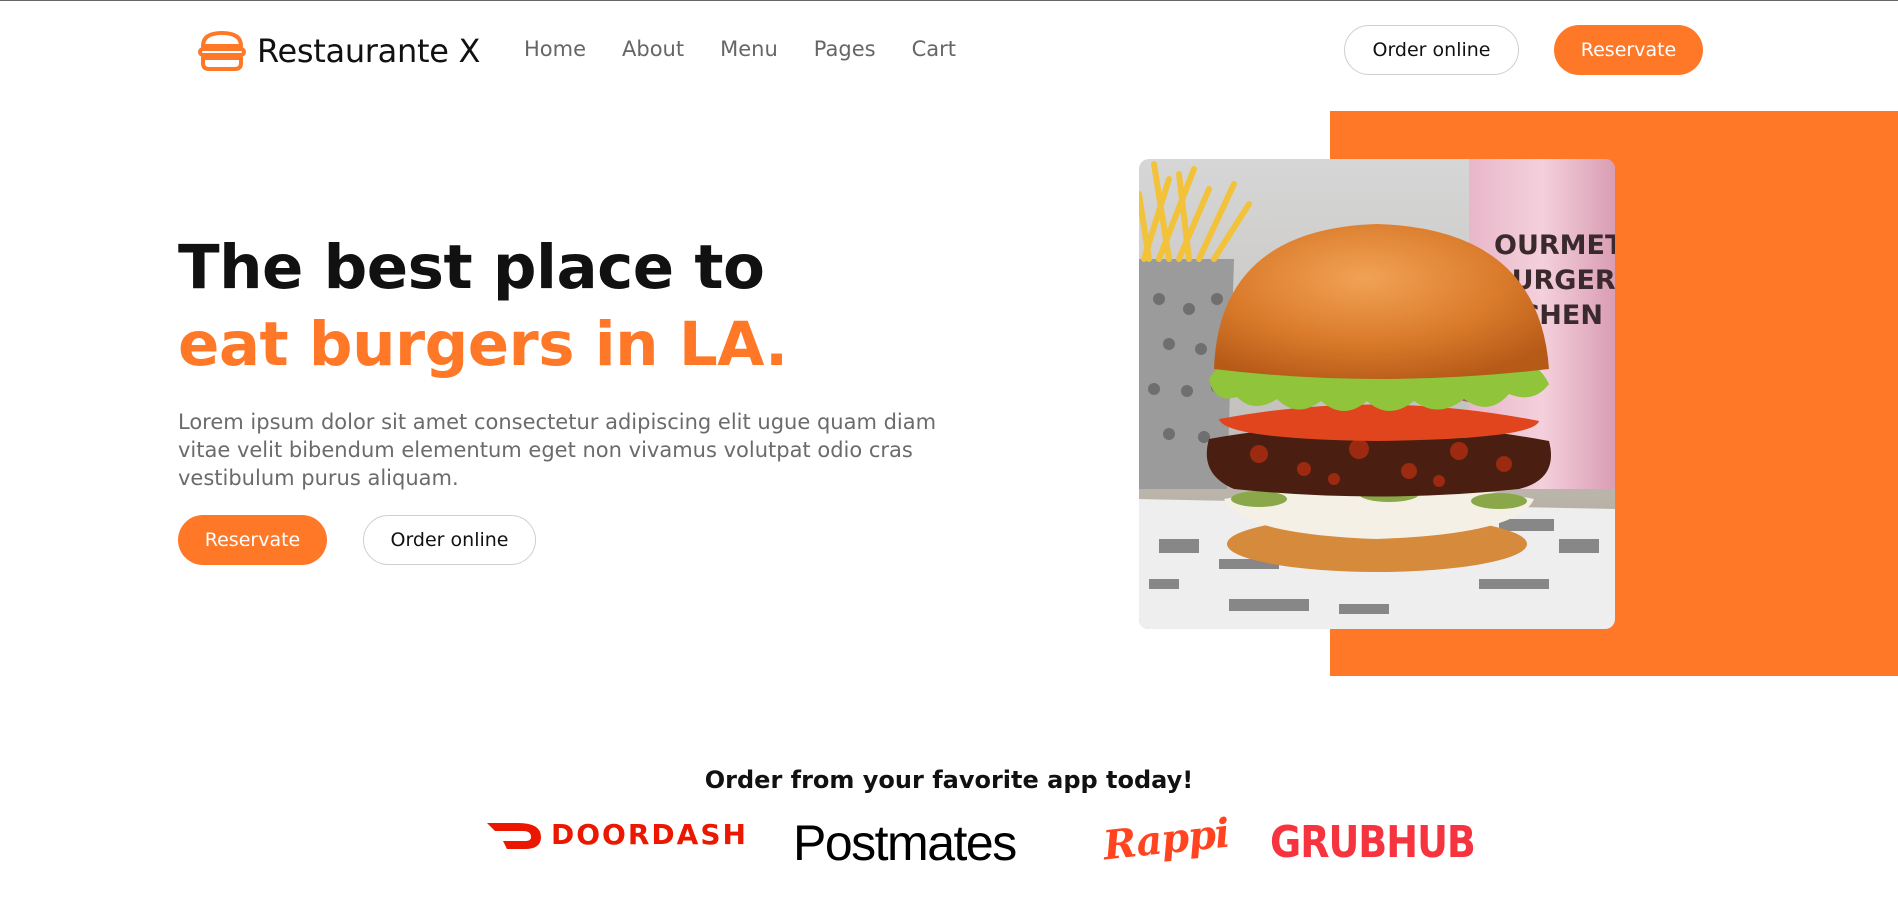  I want to click on top-border, so click(949, 0).